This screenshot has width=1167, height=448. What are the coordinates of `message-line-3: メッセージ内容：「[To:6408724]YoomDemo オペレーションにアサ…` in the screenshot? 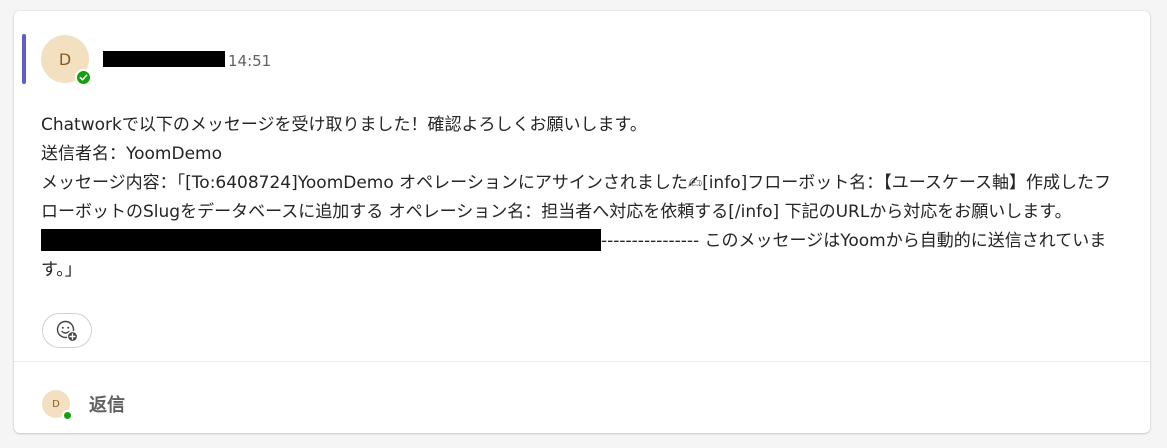 It's located at (581, 198).